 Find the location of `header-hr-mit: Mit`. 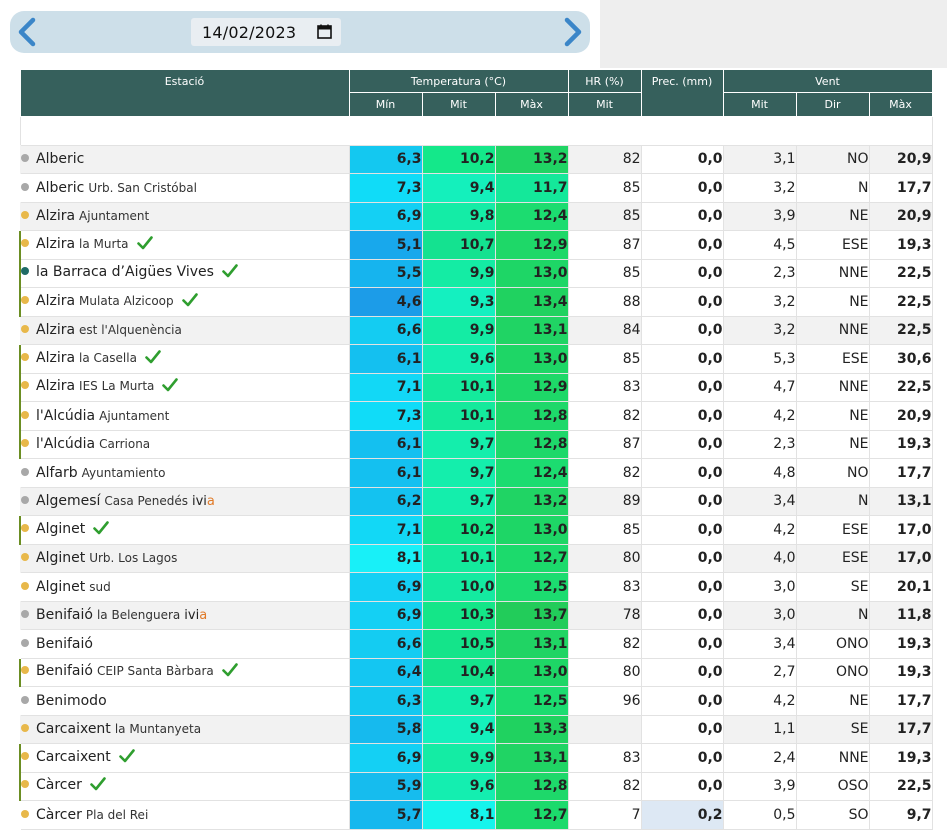

header-hr-mit: Mit is located at coordinates (604, 104).